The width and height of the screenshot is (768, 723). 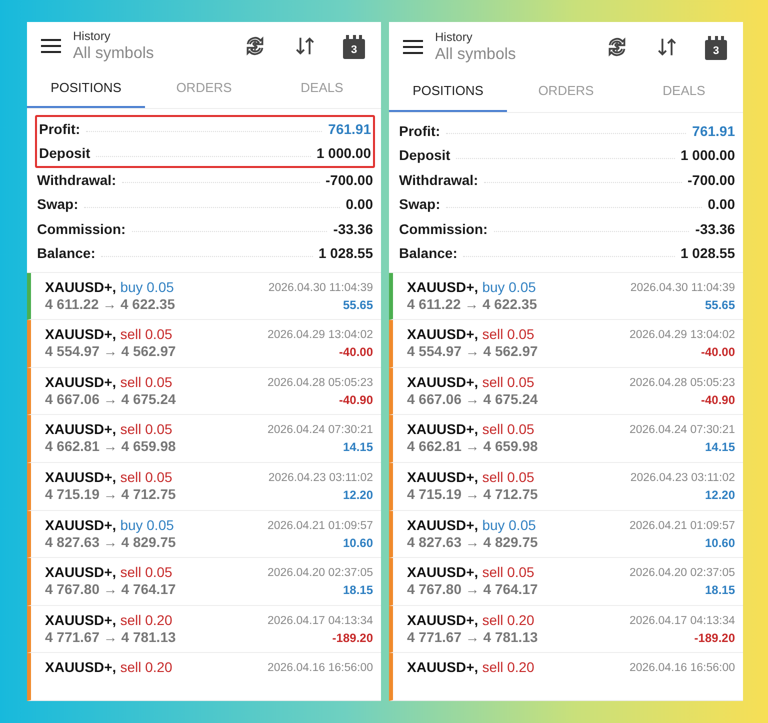 I want to click on deal-prices: 4 662.81 → 4 659.98, so click(x=110, y=446).